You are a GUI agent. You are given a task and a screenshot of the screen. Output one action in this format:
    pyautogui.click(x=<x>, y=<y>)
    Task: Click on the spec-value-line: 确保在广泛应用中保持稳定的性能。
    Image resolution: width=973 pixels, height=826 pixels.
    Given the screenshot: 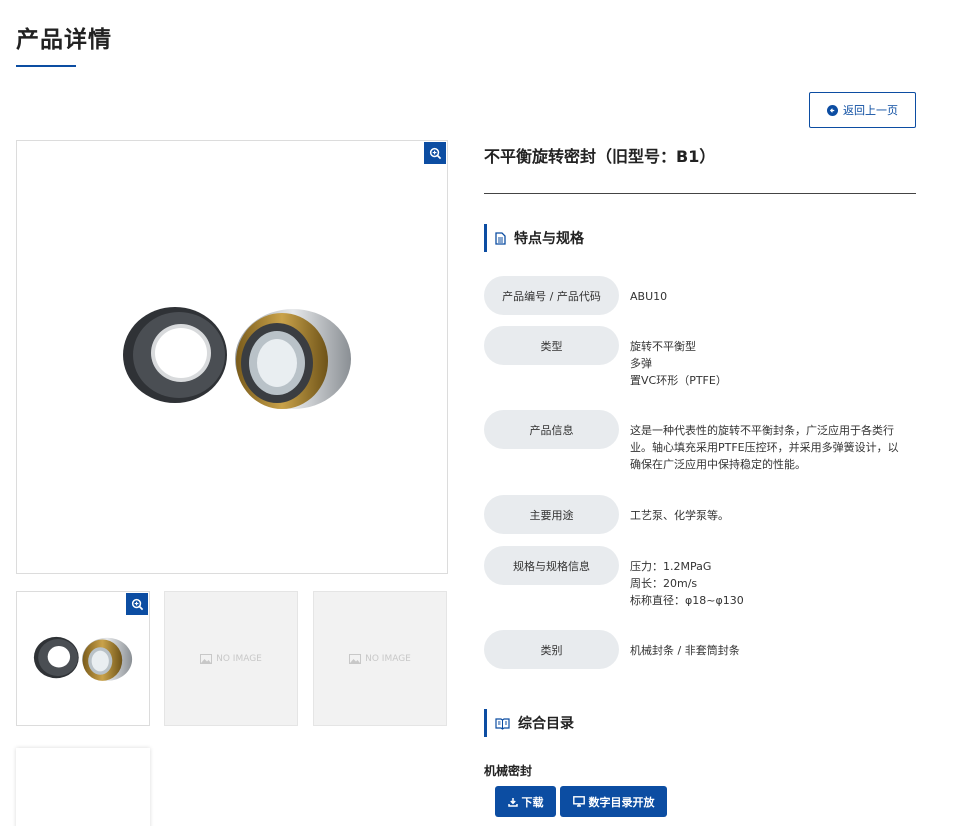 What is the action you would take?
    pyautogui.click(x=718, y=464)
    